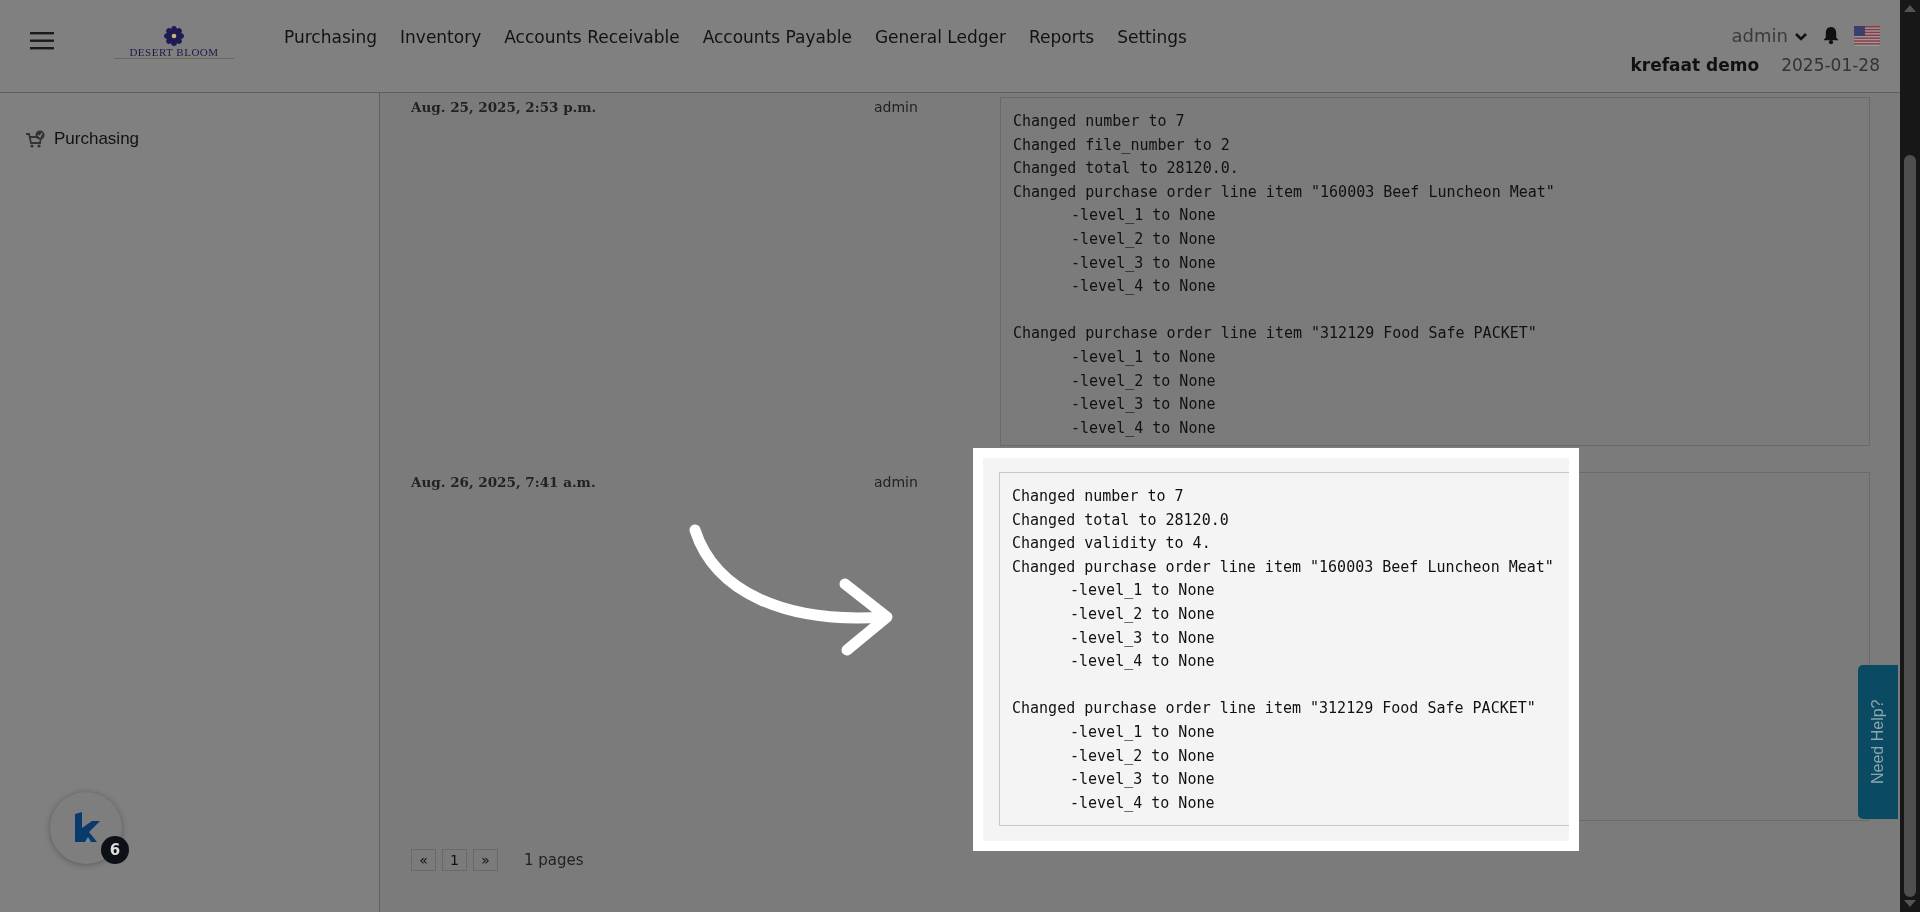  Describe the element at coordinates (1061, 37) in the screenshot. I see `nav-link: Reports` at that location.